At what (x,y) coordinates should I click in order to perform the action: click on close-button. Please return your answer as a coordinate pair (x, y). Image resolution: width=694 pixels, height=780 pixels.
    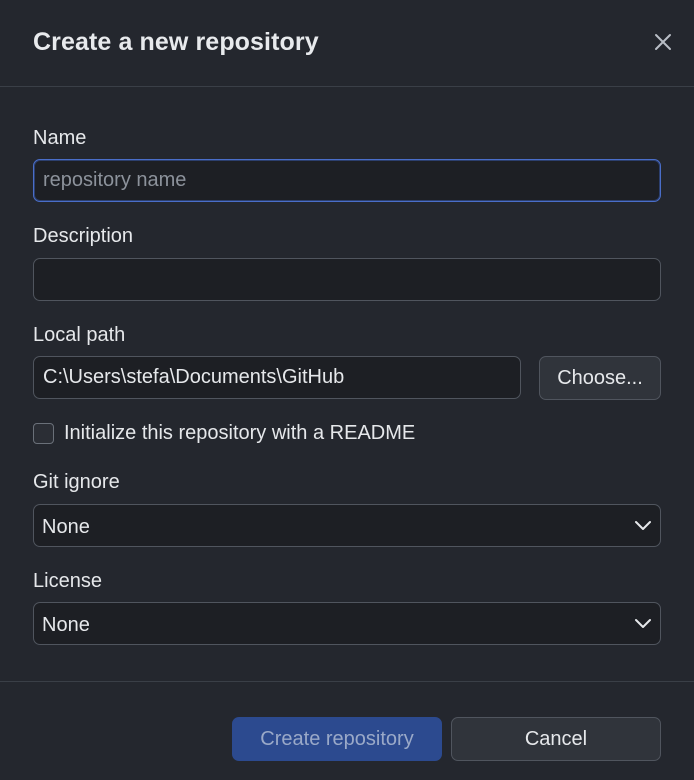
    Looking at the image, I should click on (663, 42).